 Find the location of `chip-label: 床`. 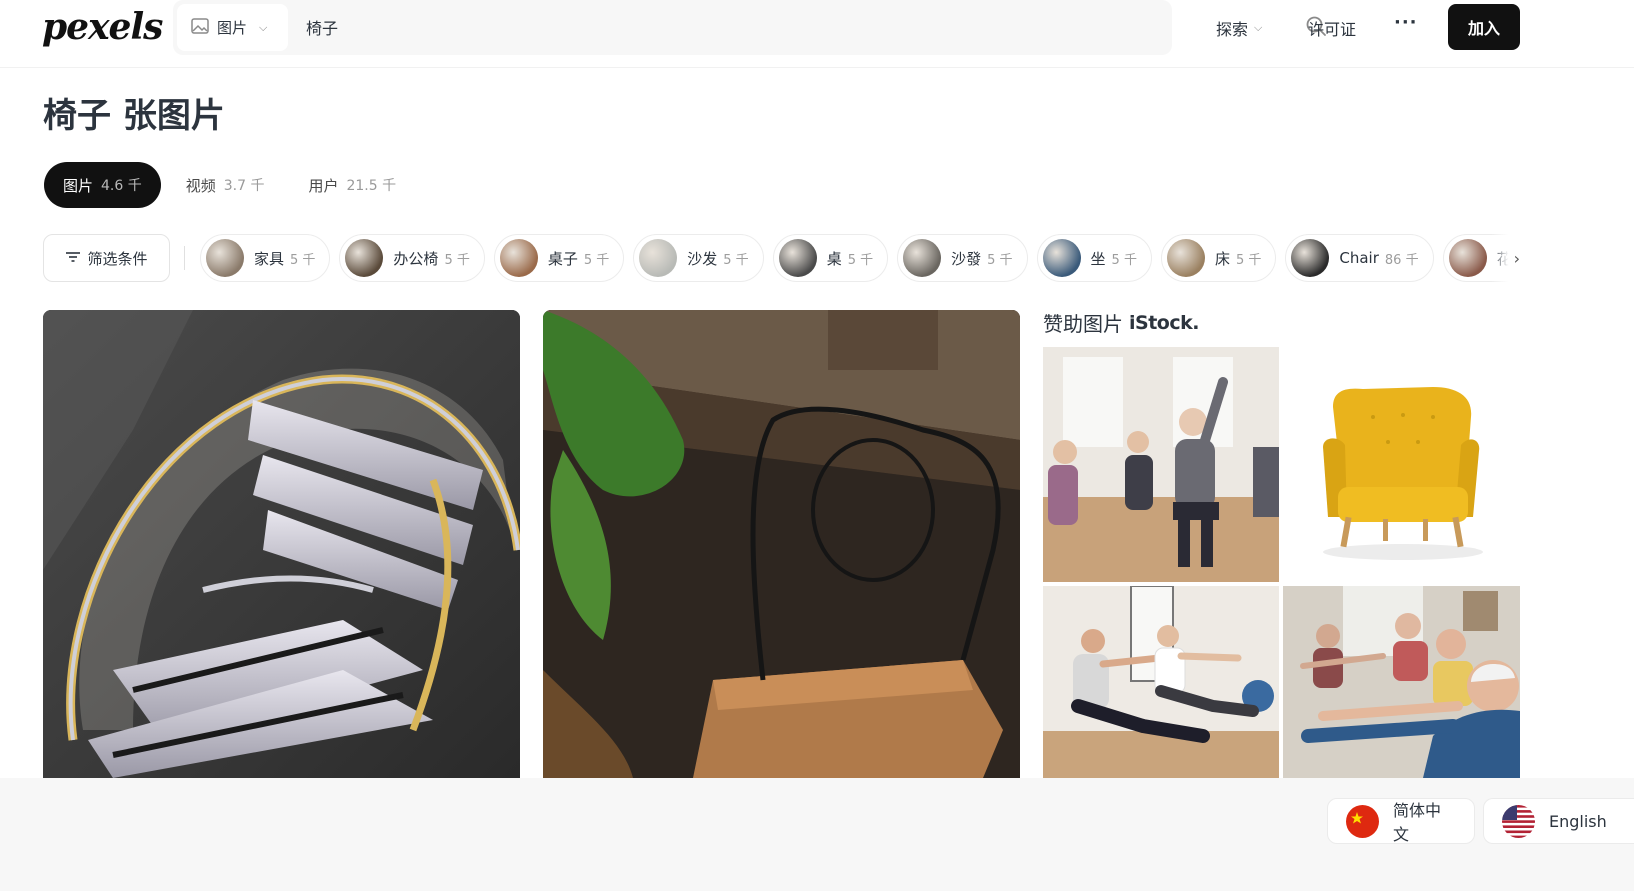

chip-label: 床 is located at coordinates (1222, 258).